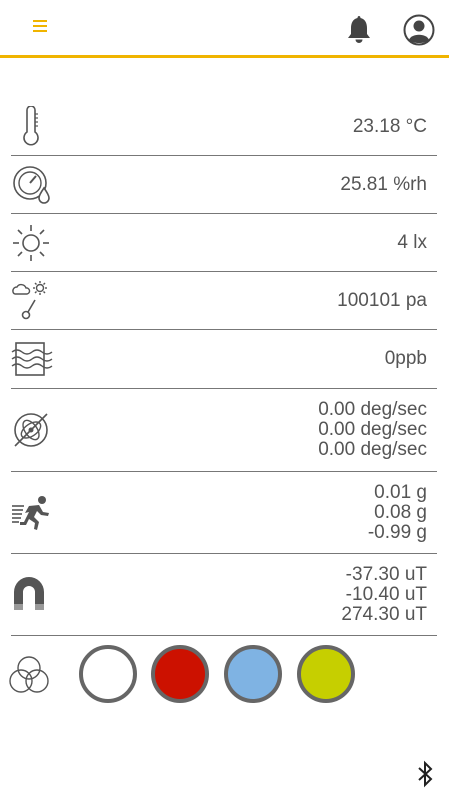  What do you see at coordinates (29, 299) in the screenshot?
I see `weather-pressure-icon` at bounding box center [29, 299].